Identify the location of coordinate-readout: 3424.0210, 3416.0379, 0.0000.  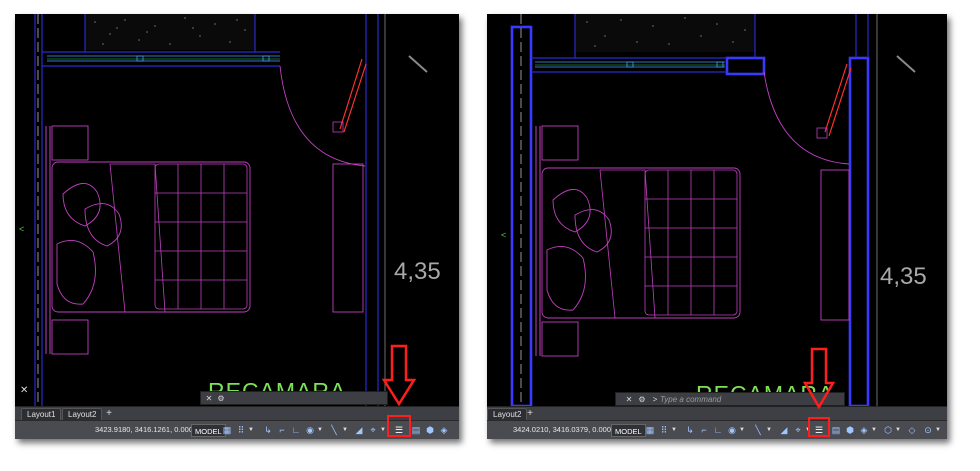
(564, 429).